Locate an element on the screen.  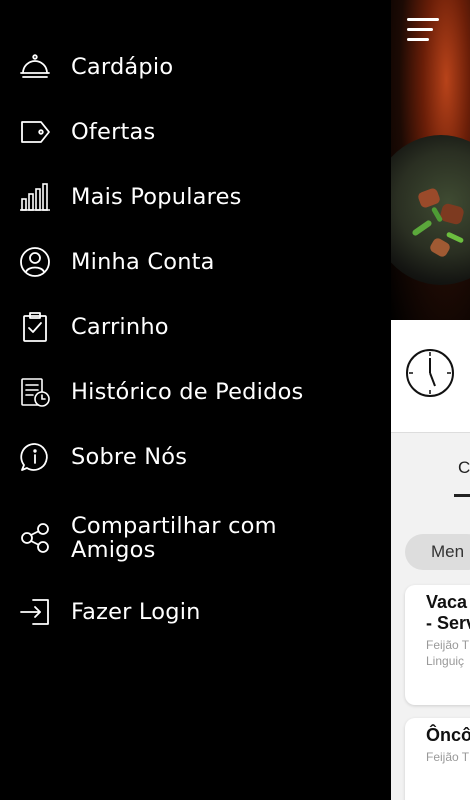
drawer-item-label: Minha Conta is located at coordinates (143, 262).